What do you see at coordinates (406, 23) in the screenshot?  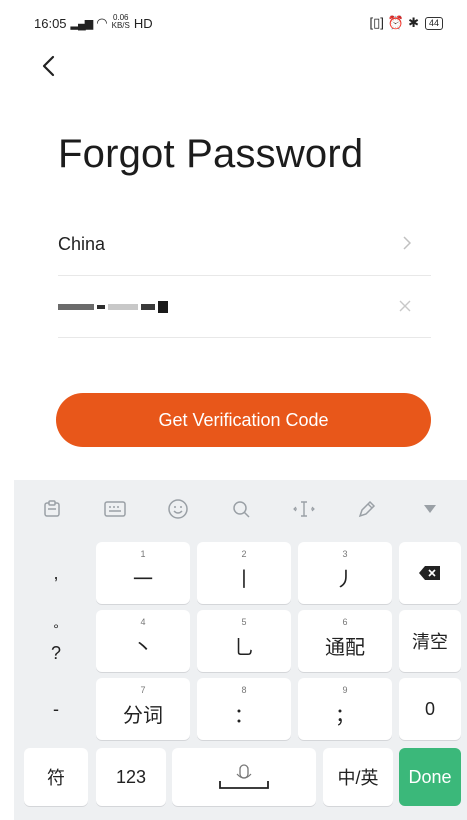 I see `status-right: [▯] ⏰ ✱ 44` at bounding box center [406, 23].